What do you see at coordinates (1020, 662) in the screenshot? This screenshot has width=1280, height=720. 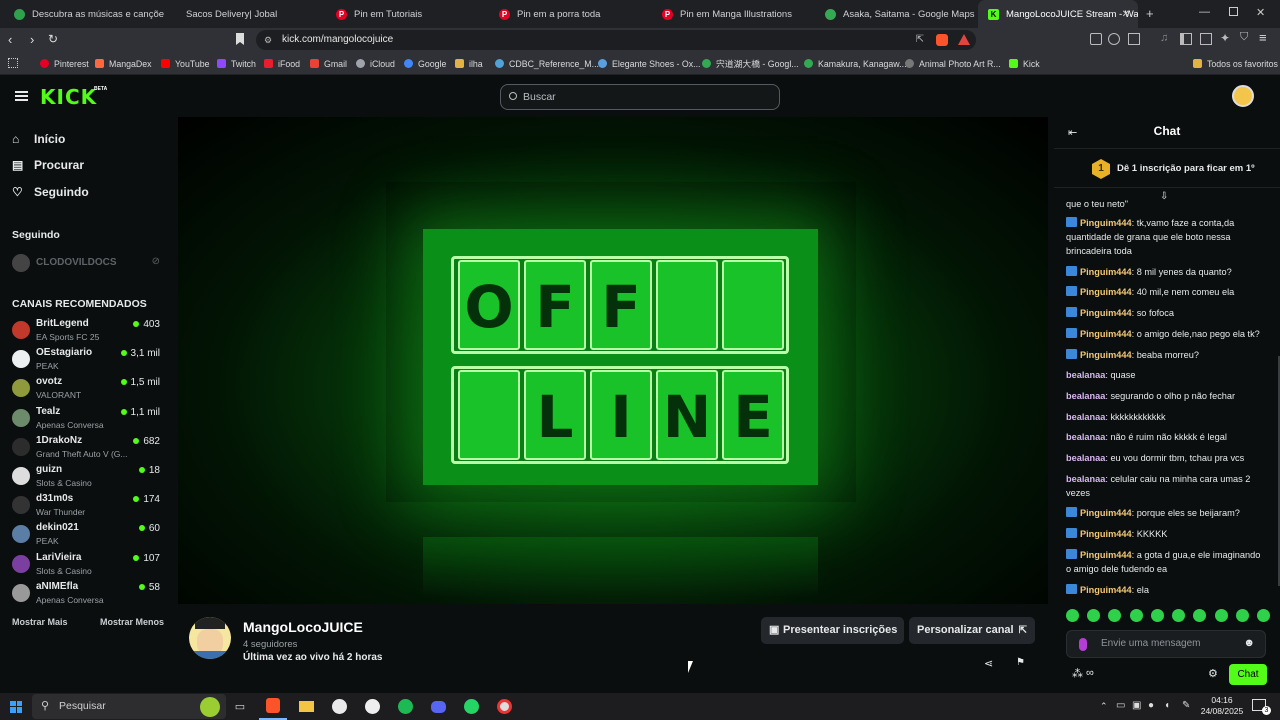 I see `report-user-icon: ⚑` at bounding box center [1020, 662].